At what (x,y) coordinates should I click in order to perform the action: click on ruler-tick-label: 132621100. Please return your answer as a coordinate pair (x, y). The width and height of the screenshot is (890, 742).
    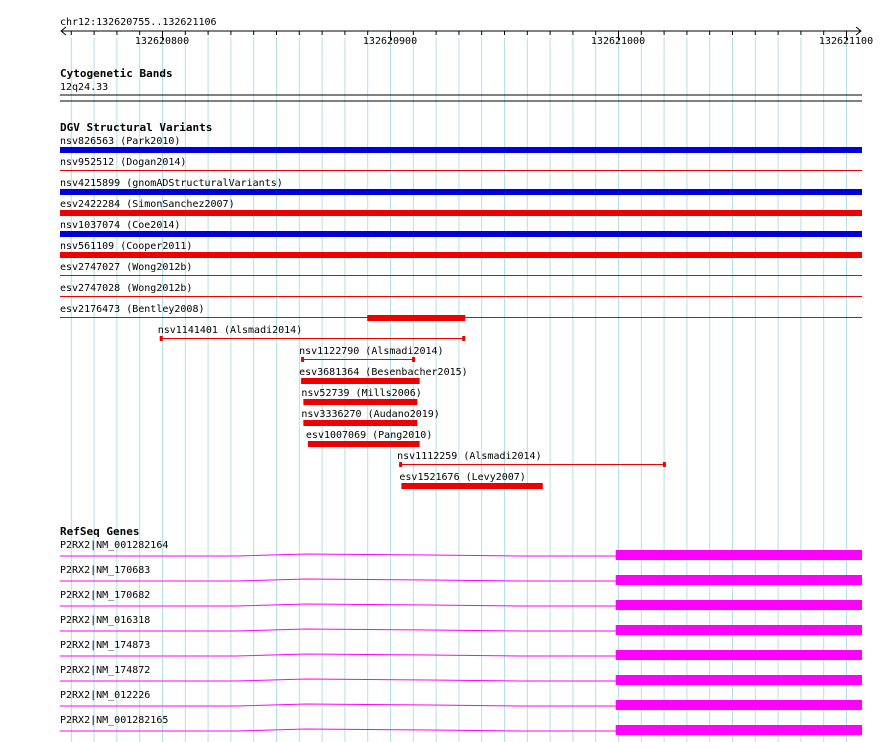
    Looking at the image, I should click on (846, 41).